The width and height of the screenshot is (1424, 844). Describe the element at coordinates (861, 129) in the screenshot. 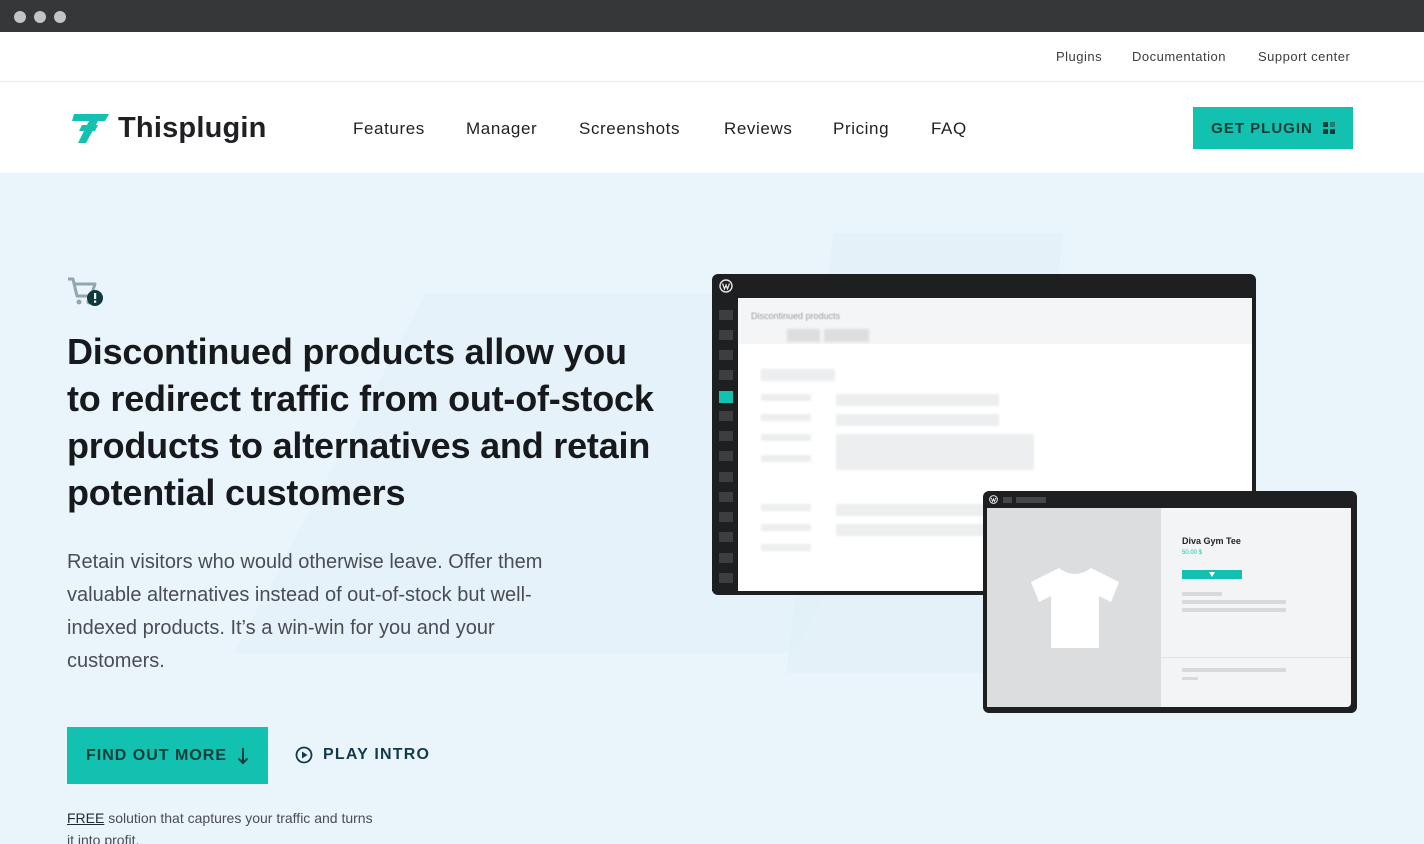

I see `nav-item-pricing: Pricing` at that location.